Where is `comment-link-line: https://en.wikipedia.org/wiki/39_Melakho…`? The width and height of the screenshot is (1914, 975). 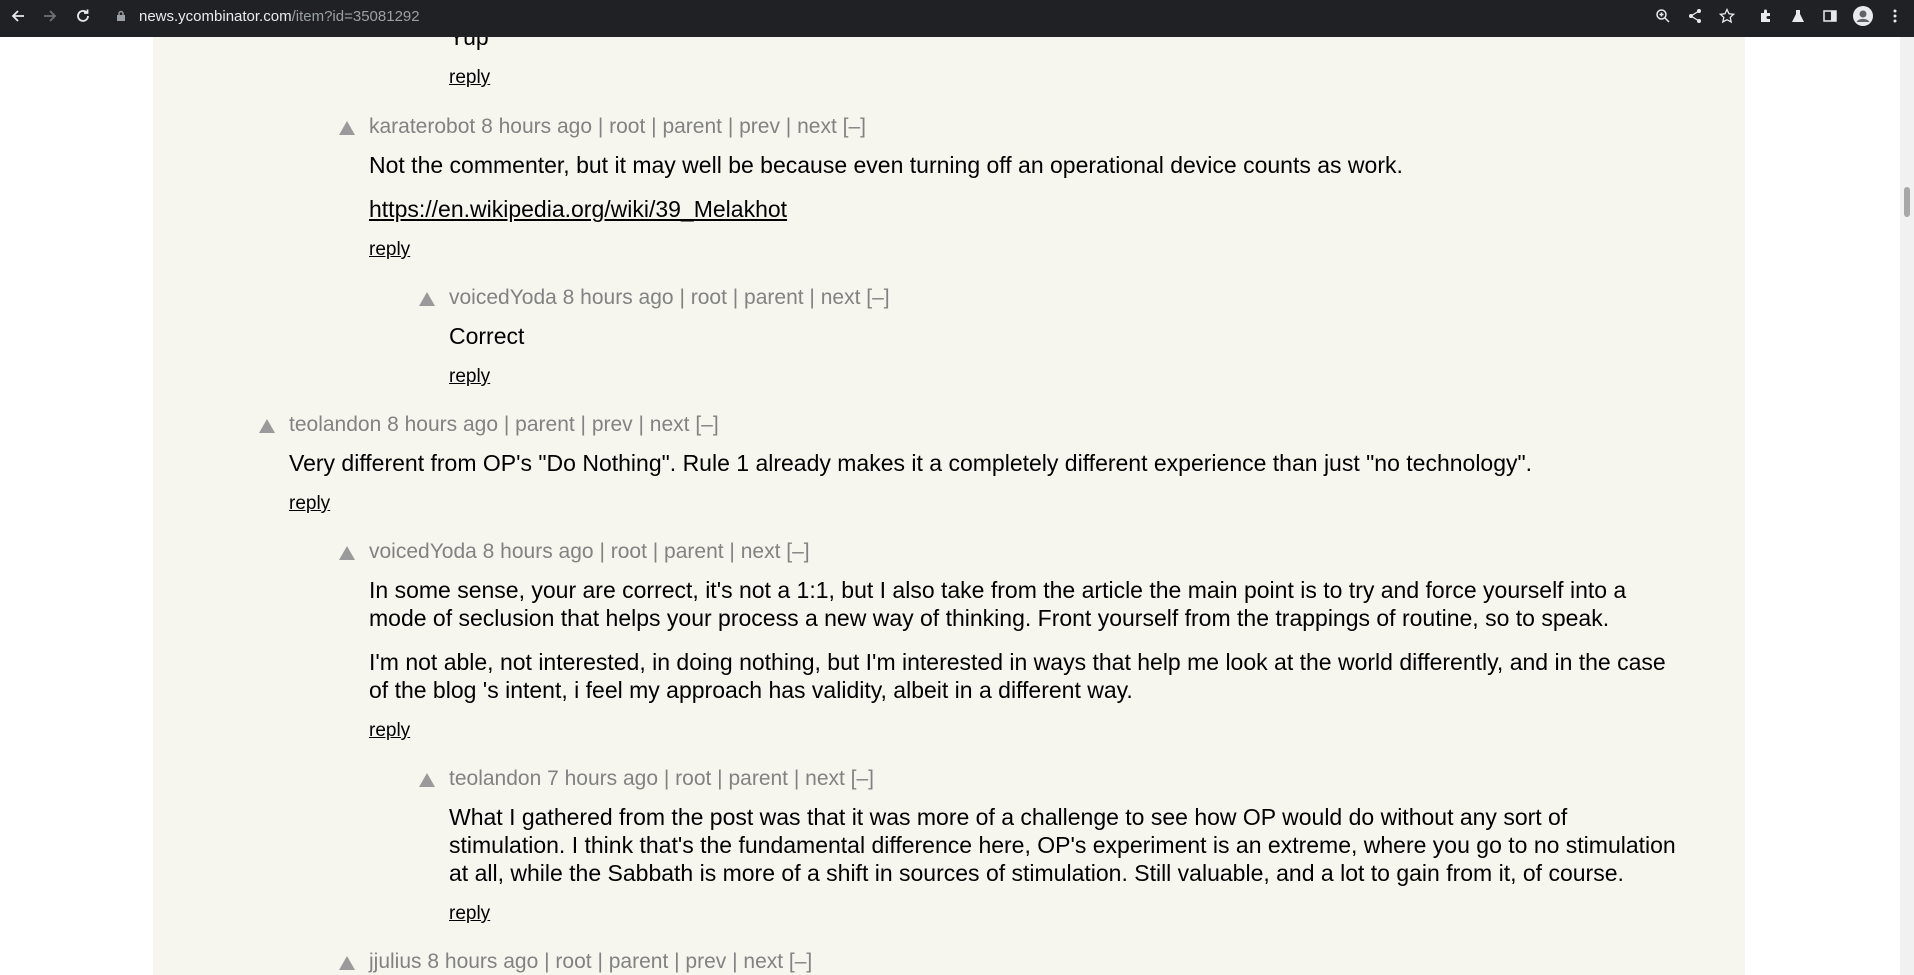
comment-link-line: https://en.wikipedia.org/wiki/39_Melakho… is located at coordinates (578, 209).